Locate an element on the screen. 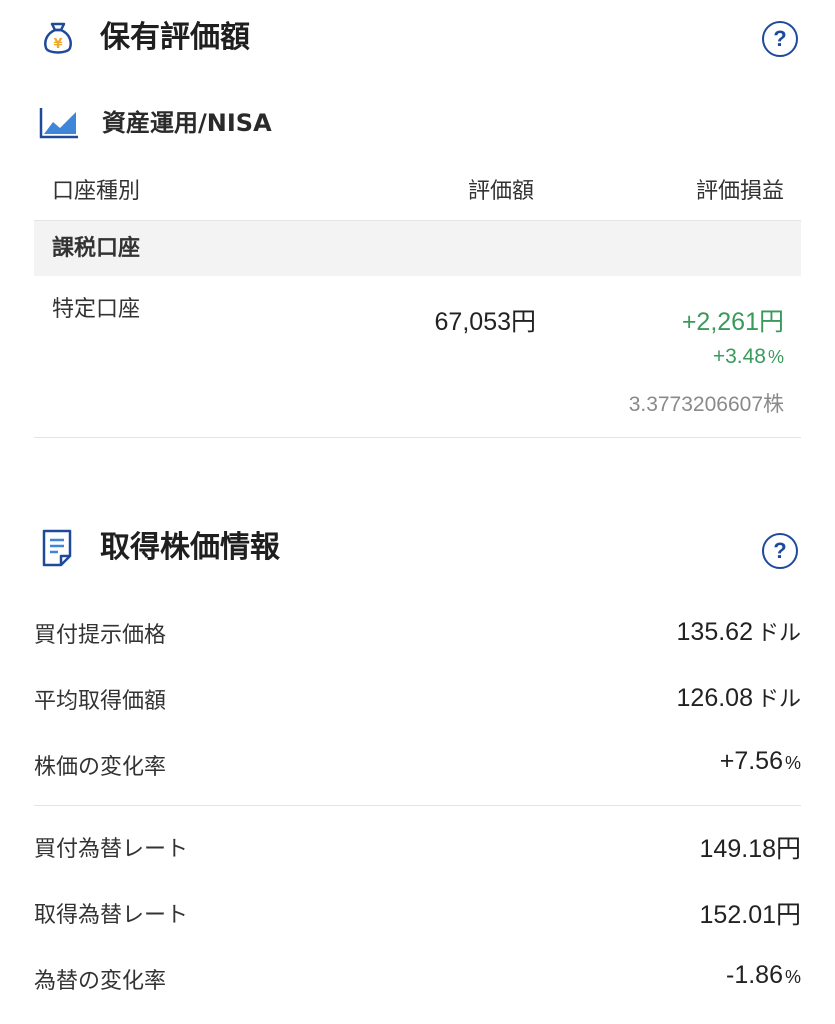 This screenshot has height=1024, width=835. group-row is located at coordinates (417, 248).